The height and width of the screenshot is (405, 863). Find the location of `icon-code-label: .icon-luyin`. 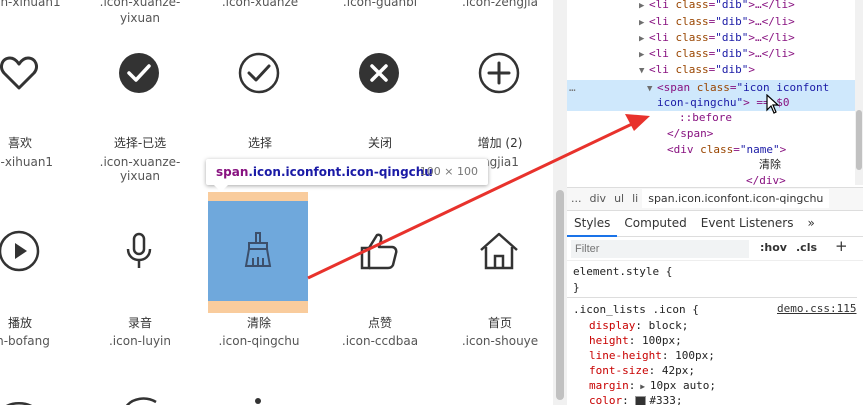

icon-code-label: .icon-luyin is located at coordinates (139, 341).